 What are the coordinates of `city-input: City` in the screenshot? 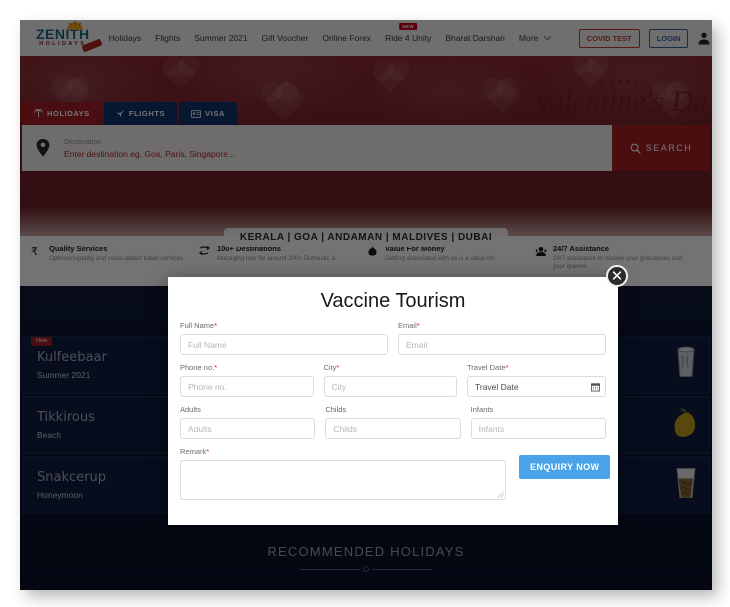 It's located at (390, 386).